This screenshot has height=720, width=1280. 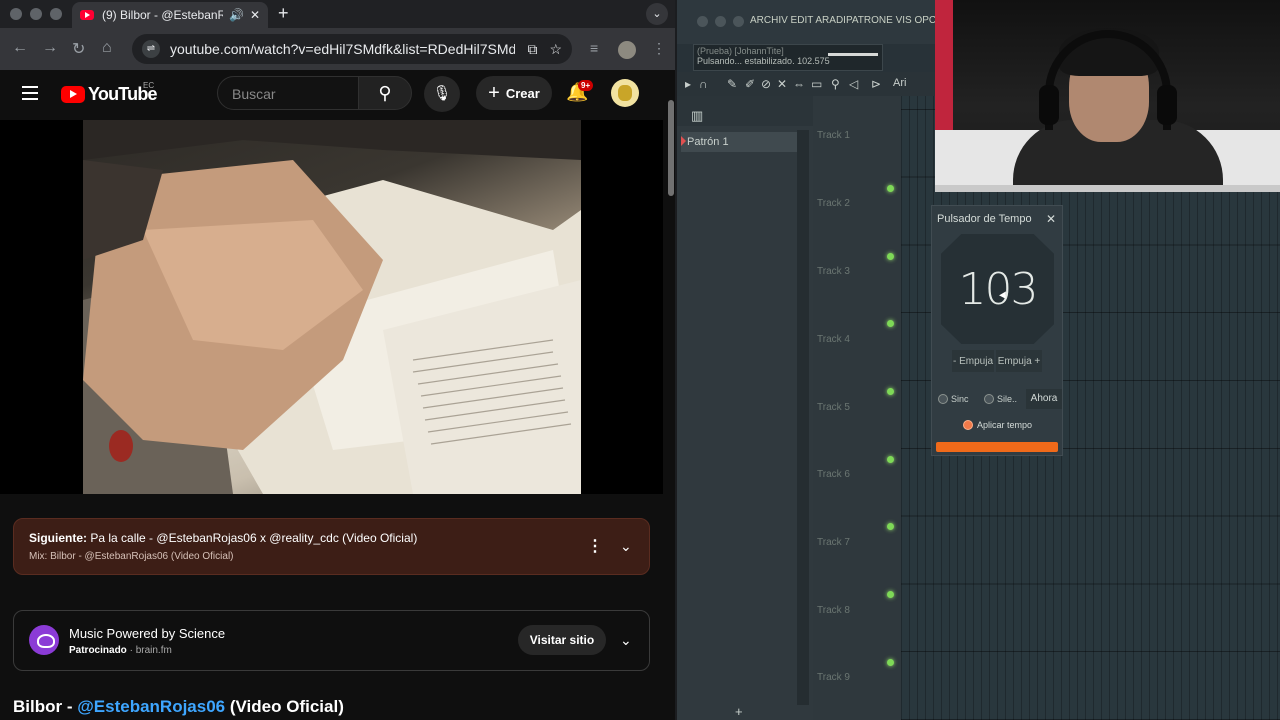 What do you see at coordinates (953, 399) in the screenshot?
I see `sync-radio: Sinc` at bounding box center [953, 399].